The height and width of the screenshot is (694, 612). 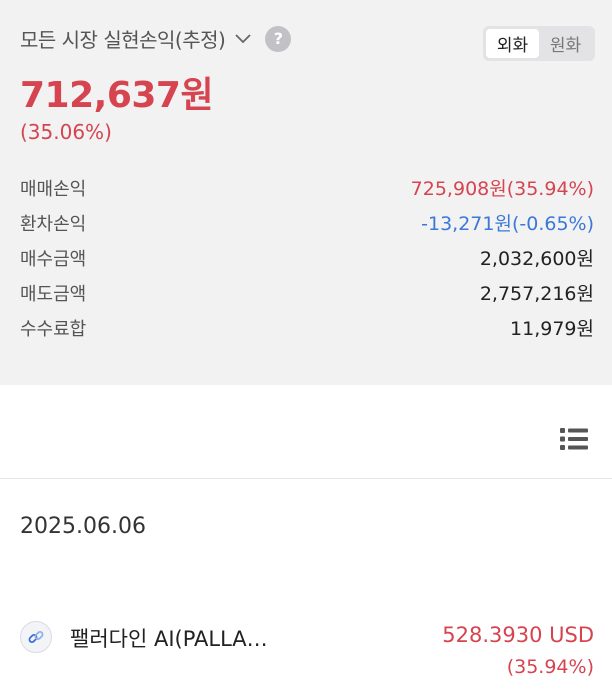 What do you see at coordinates (278, 38) in the screenshot?
I see `help-icon: ?` at bounding box center [278, 38].